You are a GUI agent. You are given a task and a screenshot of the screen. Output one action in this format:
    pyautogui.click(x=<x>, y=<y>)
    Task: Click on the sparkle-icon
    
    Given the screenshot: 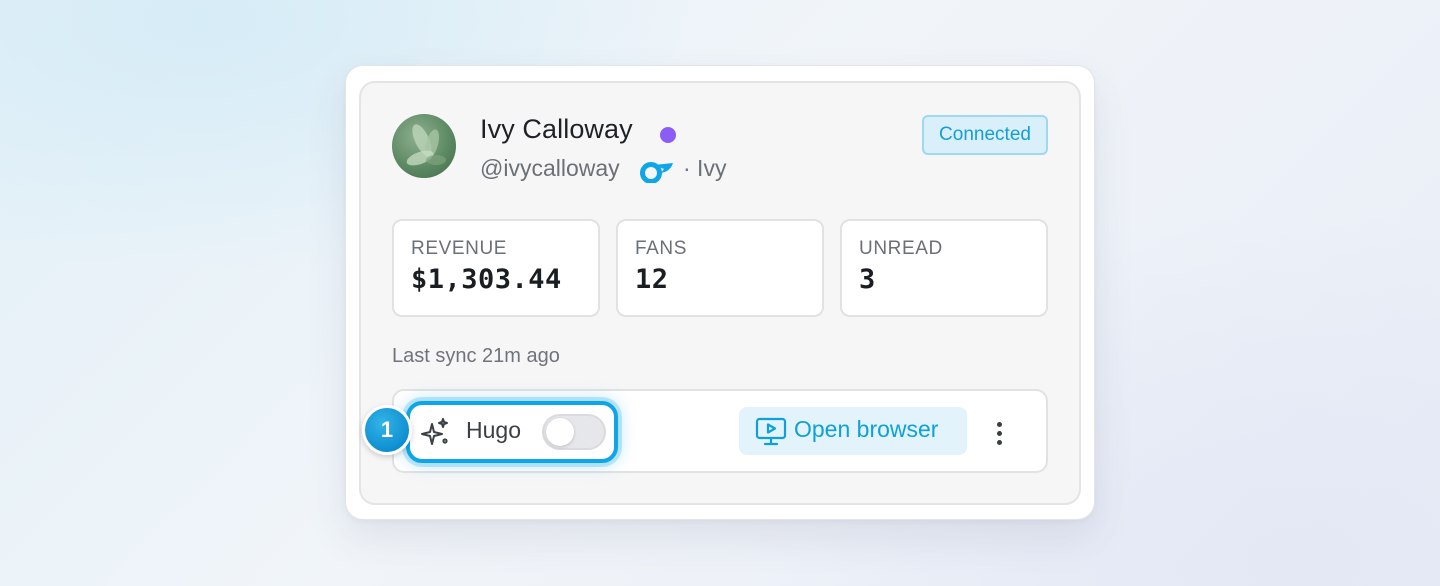 What is the action you would take?
    pyautogui.click(x=435, y=432)
    